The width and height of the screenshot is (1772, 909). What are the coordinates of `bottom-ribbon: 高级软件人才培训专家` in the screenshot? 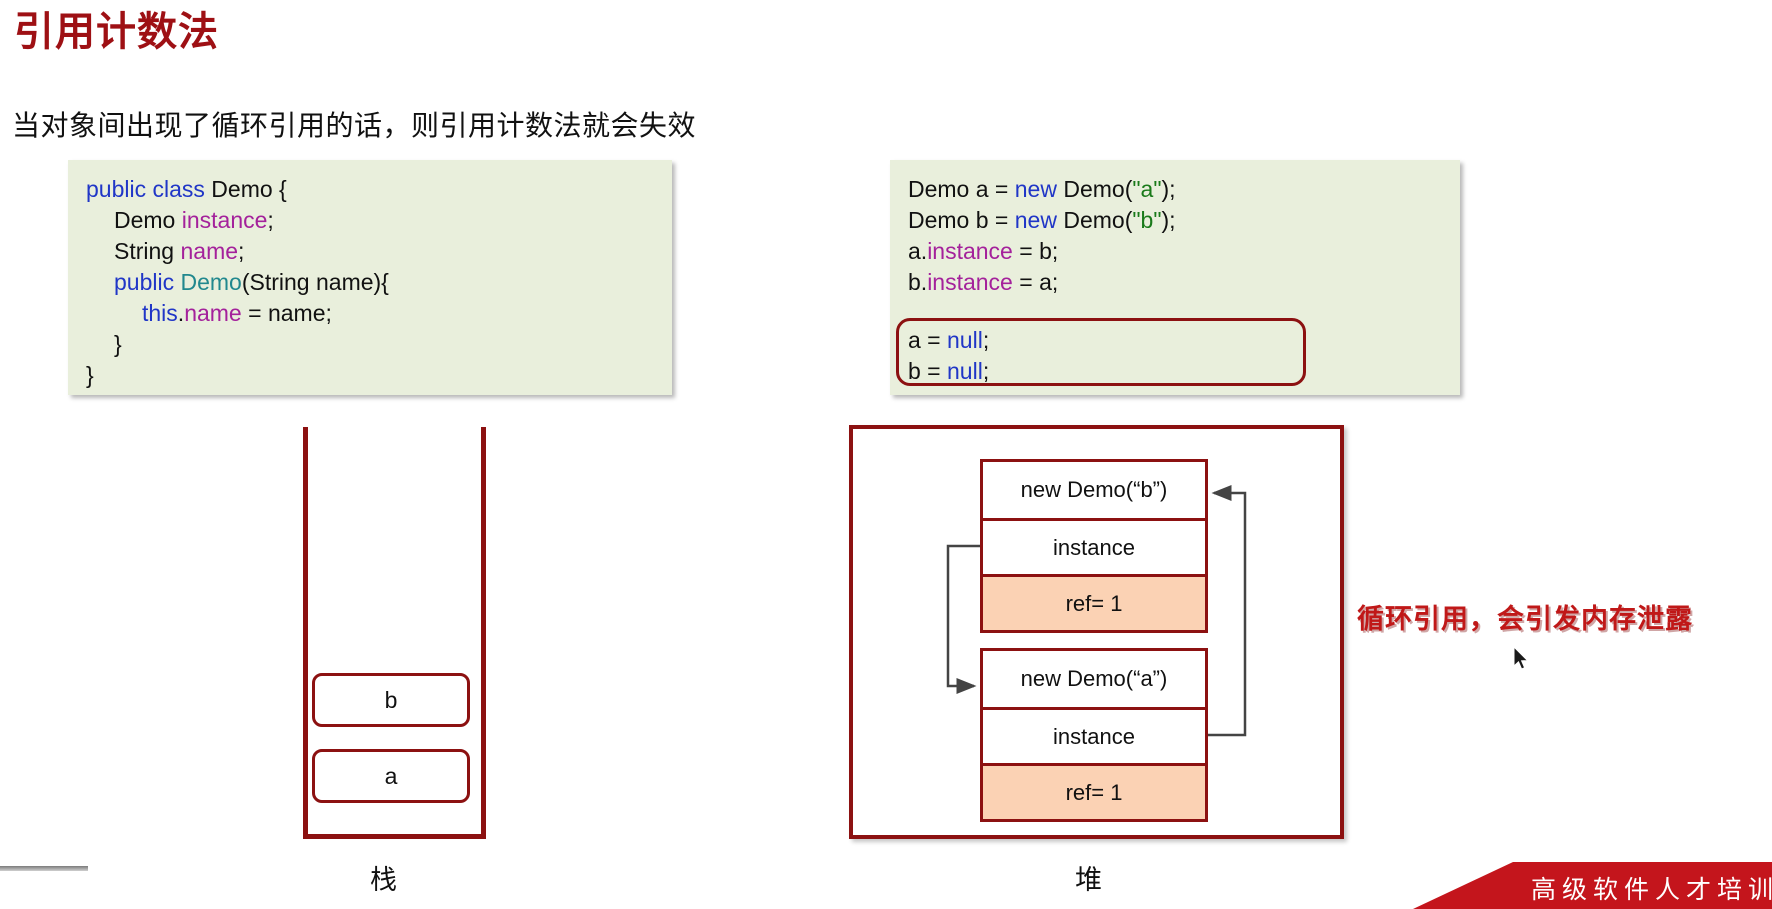 It's located at (1592, 885).